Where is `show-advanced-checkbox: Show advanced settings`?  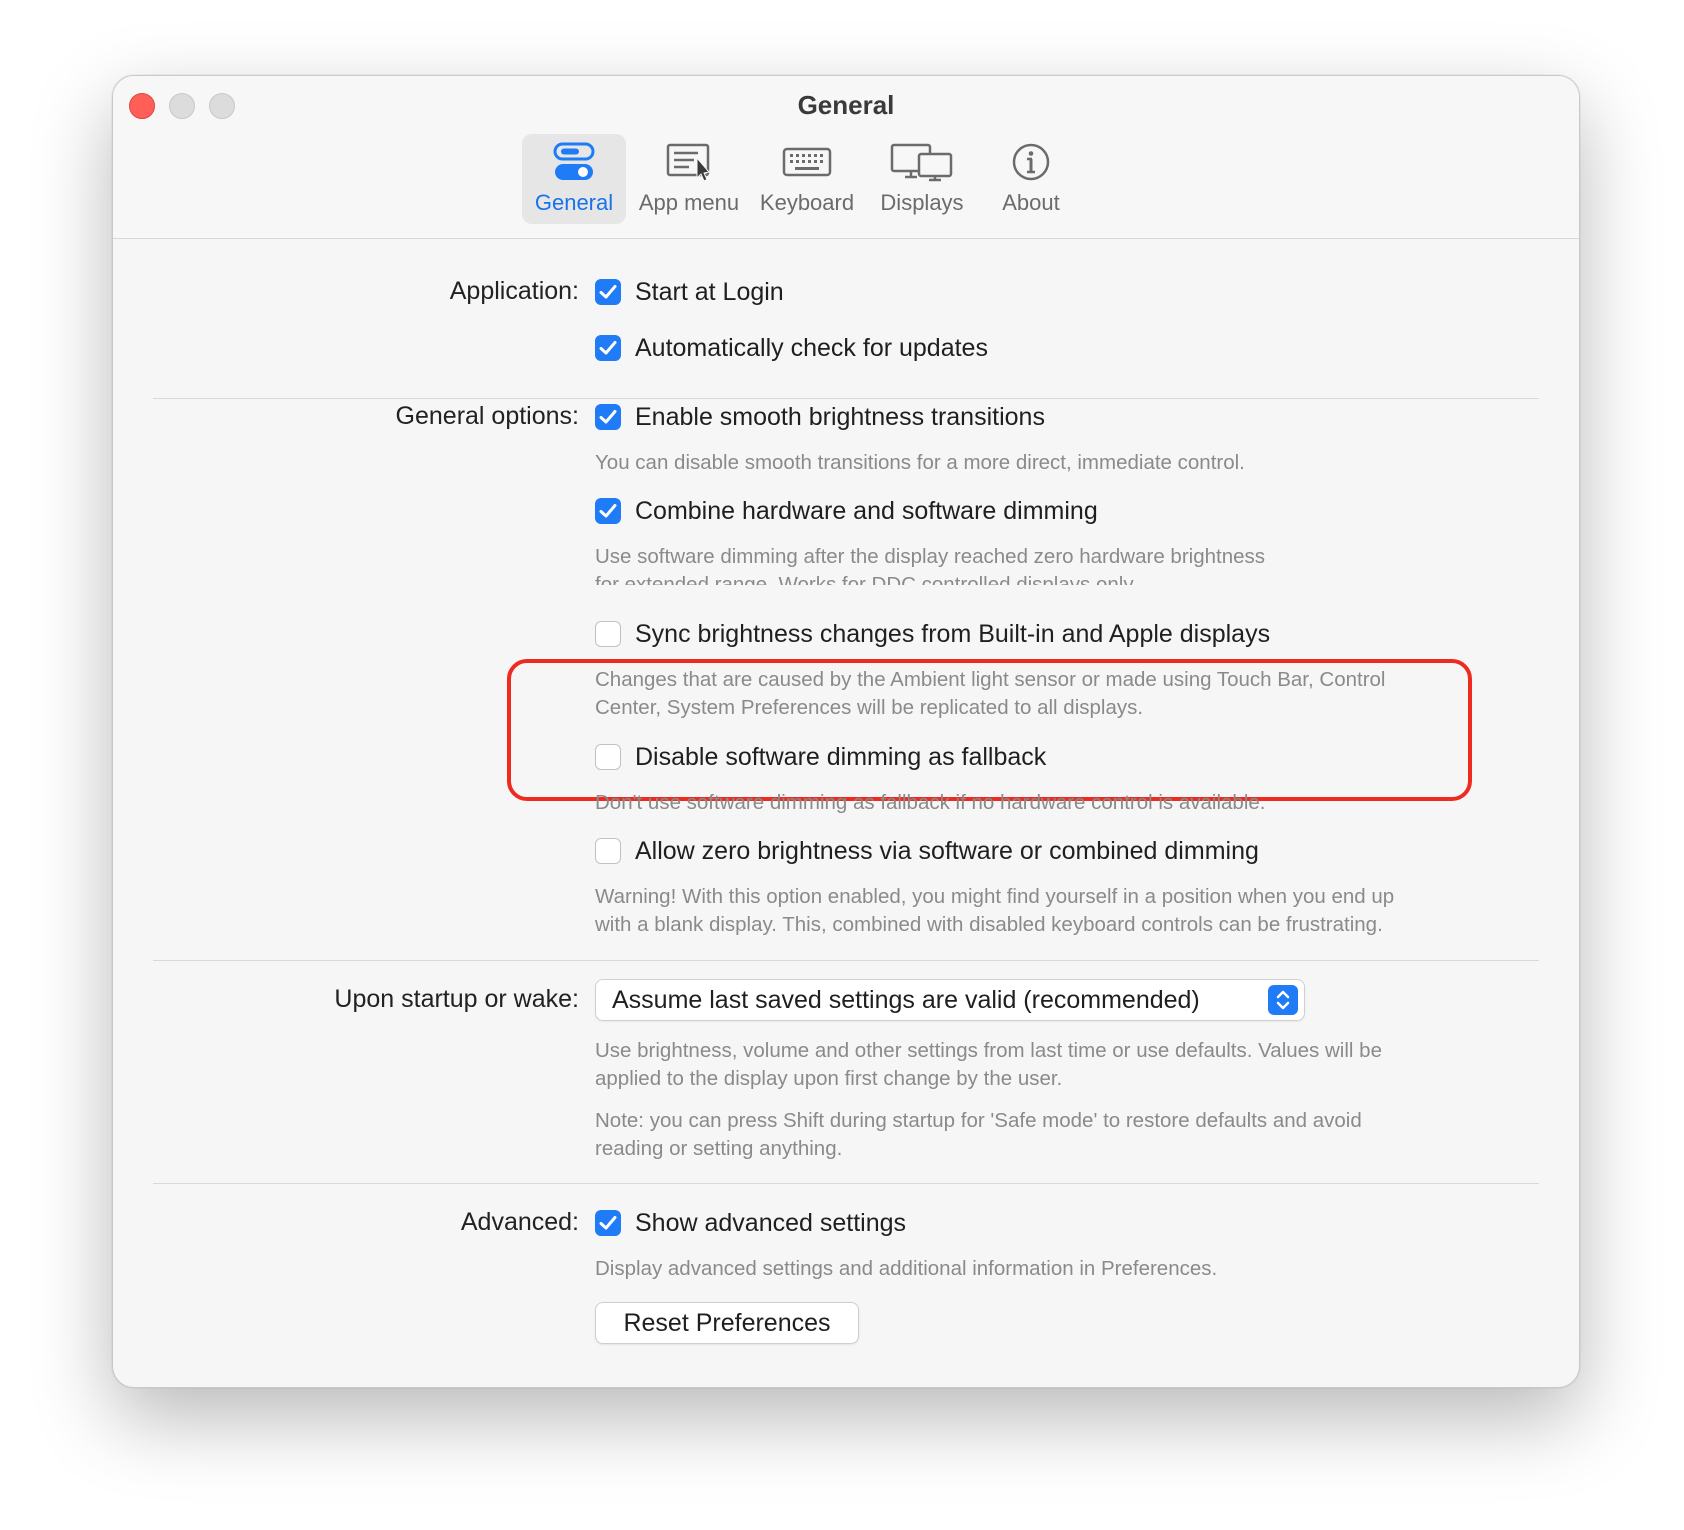
show-advanced-checkbox: Show advanced settings is located at coordinates (750, 1223).